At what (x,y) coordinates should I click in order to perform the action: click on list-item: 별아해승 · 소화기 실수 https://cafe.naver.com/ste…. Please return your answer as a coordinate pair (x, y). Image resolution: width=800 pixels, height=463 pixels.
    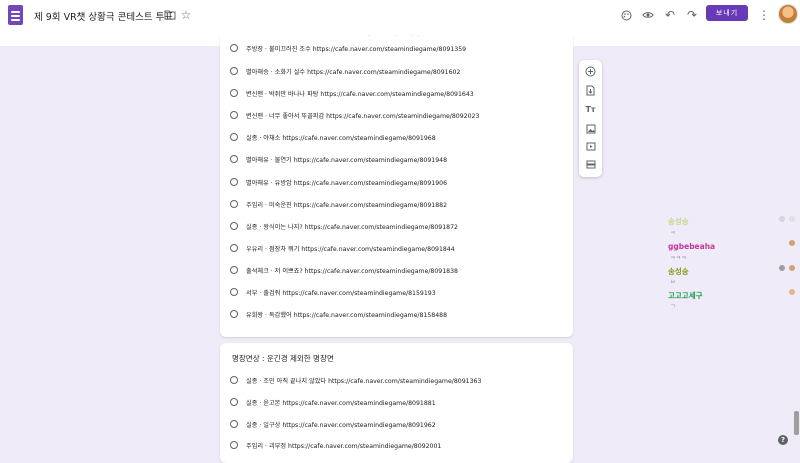
    Looking at the image, I should click on (345, 71).